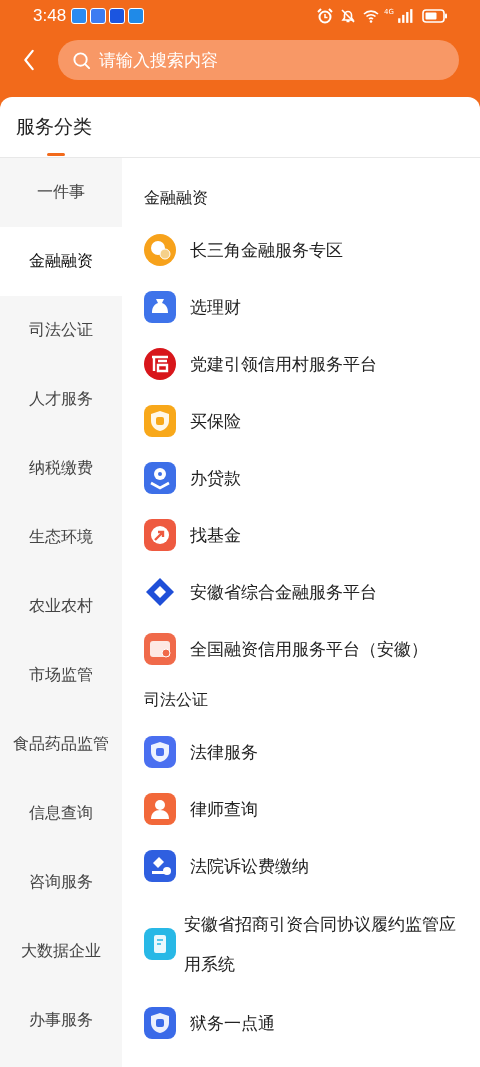 Image resolution: width=480 pixels, height=1067 pixels. What do you see at coordinates (61, 813) in the screenshot?
I see `category-tab: 信息查询` at bounding box center [61, 813].